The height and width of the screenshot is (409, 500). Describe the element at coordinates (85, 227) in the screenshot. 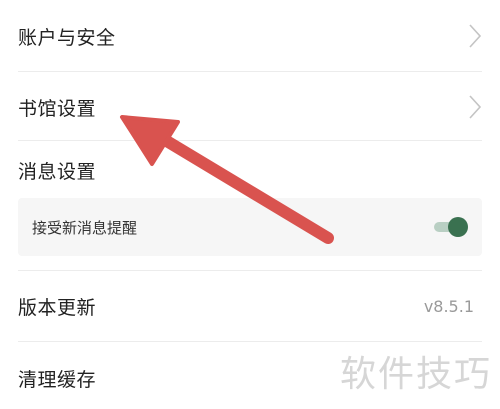

I see `message-reminder-label: 接受新消息提醒` at that location.